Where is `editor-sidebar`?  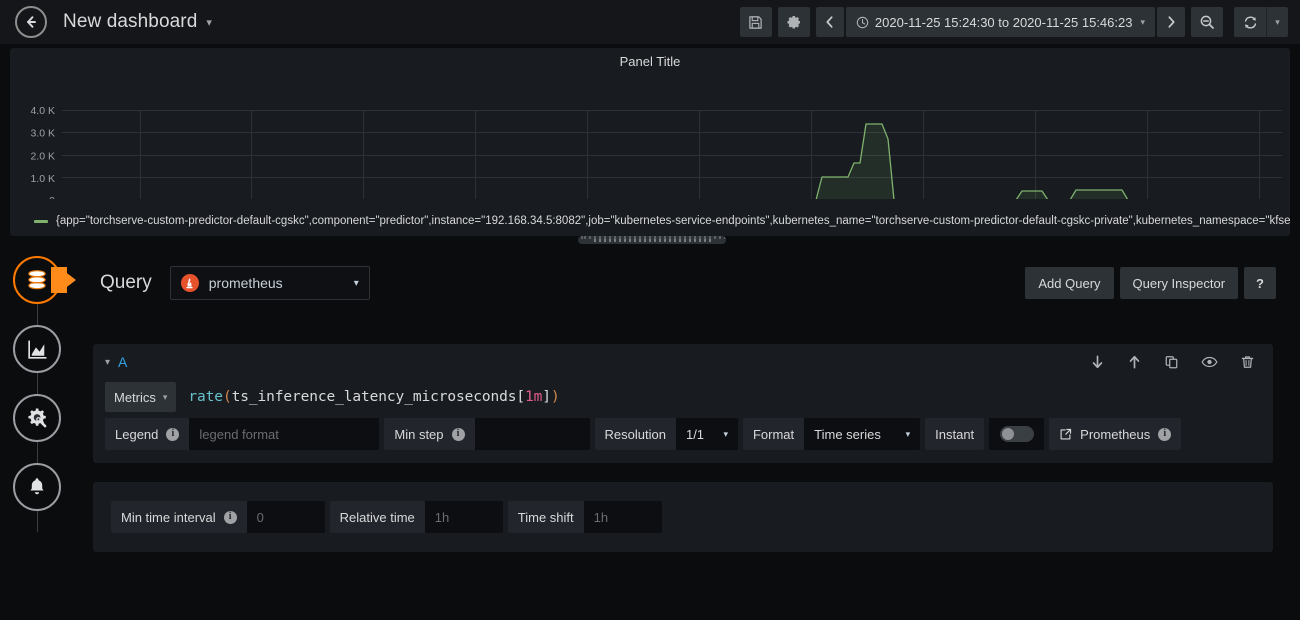
editor-sidebar is located at coordinates (38, 434).